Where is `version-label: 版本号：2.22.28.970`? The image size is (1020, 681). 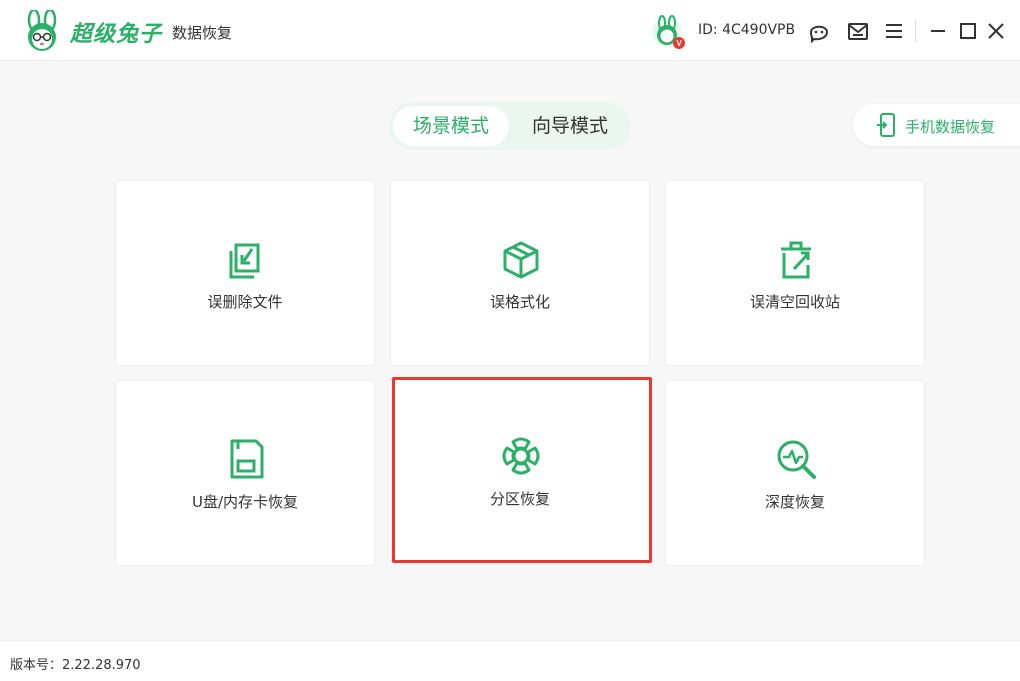
version-label: 版本号：2.22.28.970 is located at coordinates (75, 665).